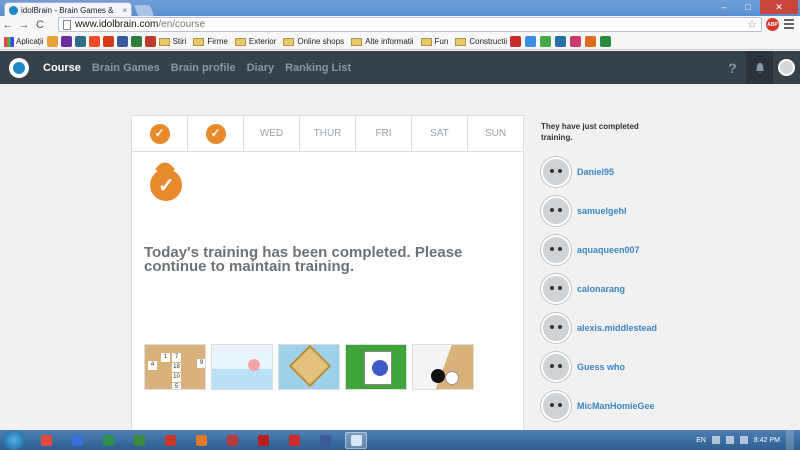  What do you see at coordinates (590, 132) in the screenshot?
I see `recent-completions-title: They have just completed training.` at bounding box center [590, 132].